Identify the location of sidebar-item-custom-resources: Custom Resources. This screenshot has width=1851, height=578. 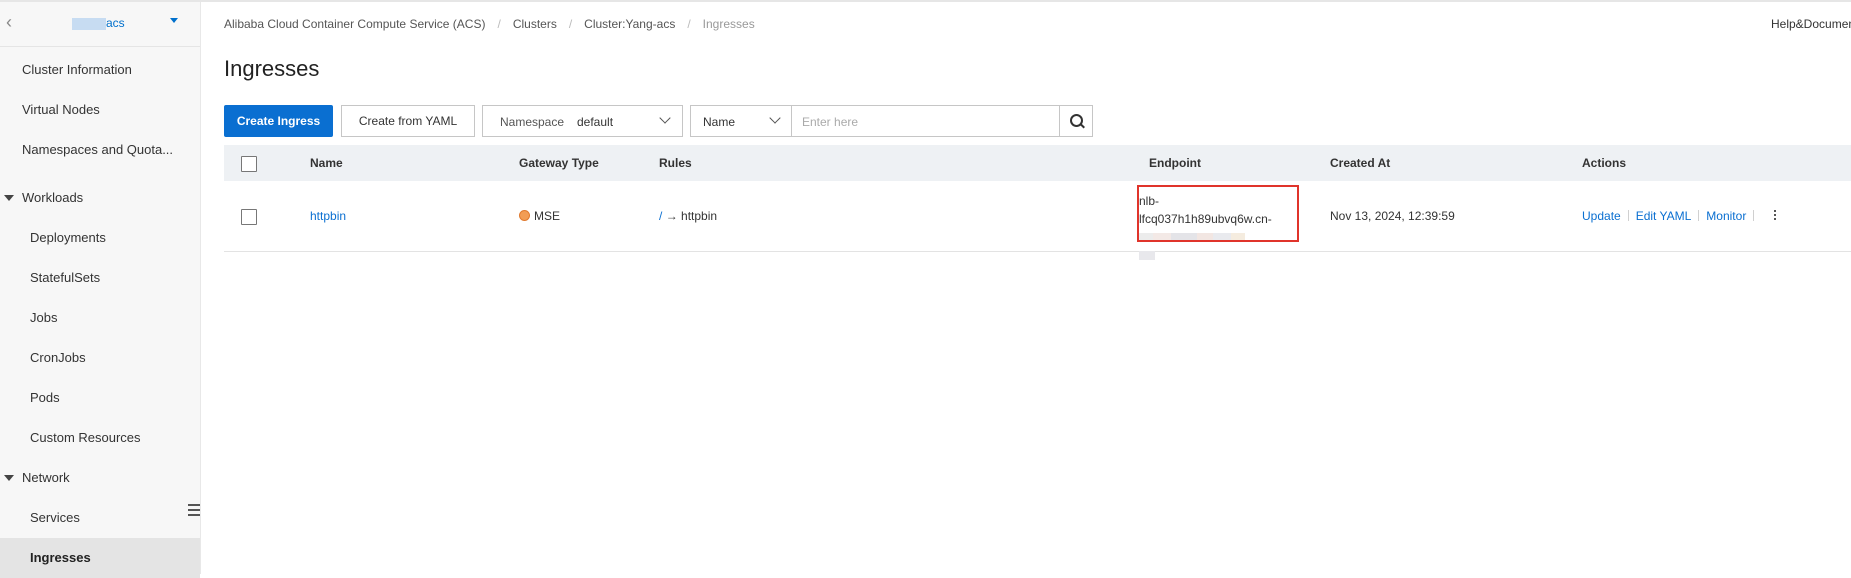
(100, 438).